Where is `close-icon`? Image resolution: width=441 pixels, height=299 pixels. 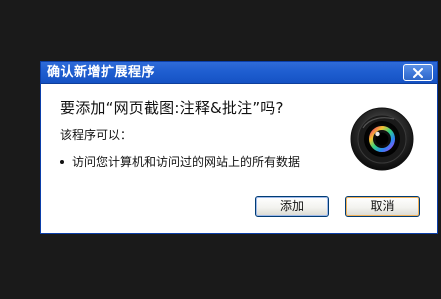 close-icon is located at coordinates (418, 72).